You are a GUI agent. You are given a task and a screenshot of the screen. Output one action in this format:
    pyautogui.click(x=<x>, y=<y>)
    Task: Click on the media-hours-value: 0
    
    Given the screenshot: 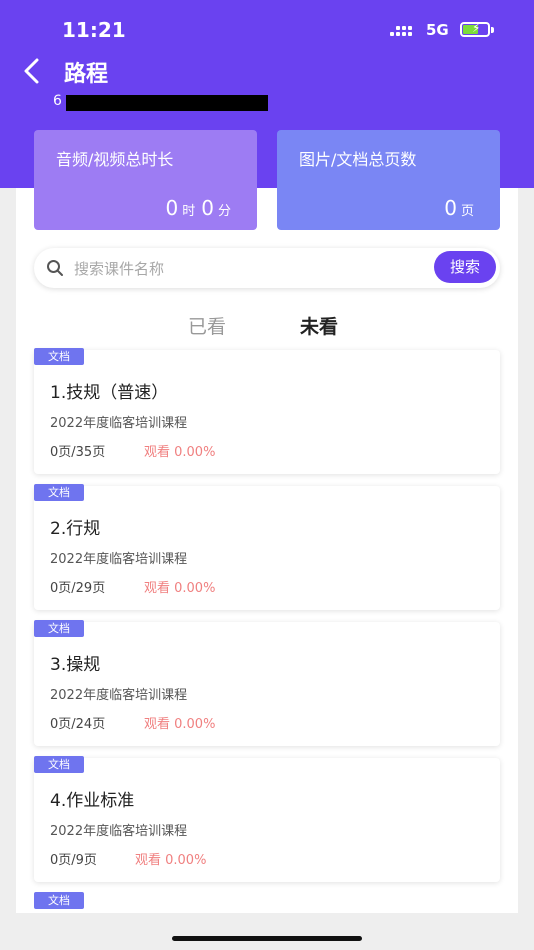 What is the action you would take?
    pyautogui.click(x=172, y=208)
    